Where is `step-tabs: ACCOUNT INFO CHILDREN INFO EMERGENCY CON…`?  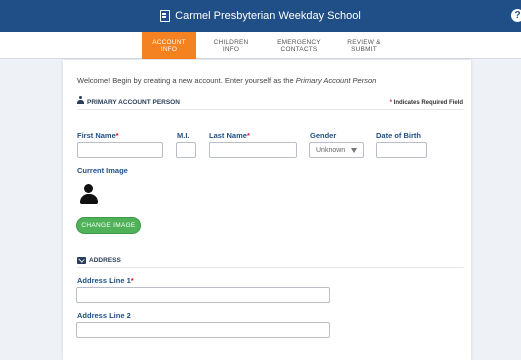
step-tabs: ACCOUNT INFO CHILDREN INFO EMERGENCY CON… is located at coordinates (260, 45).